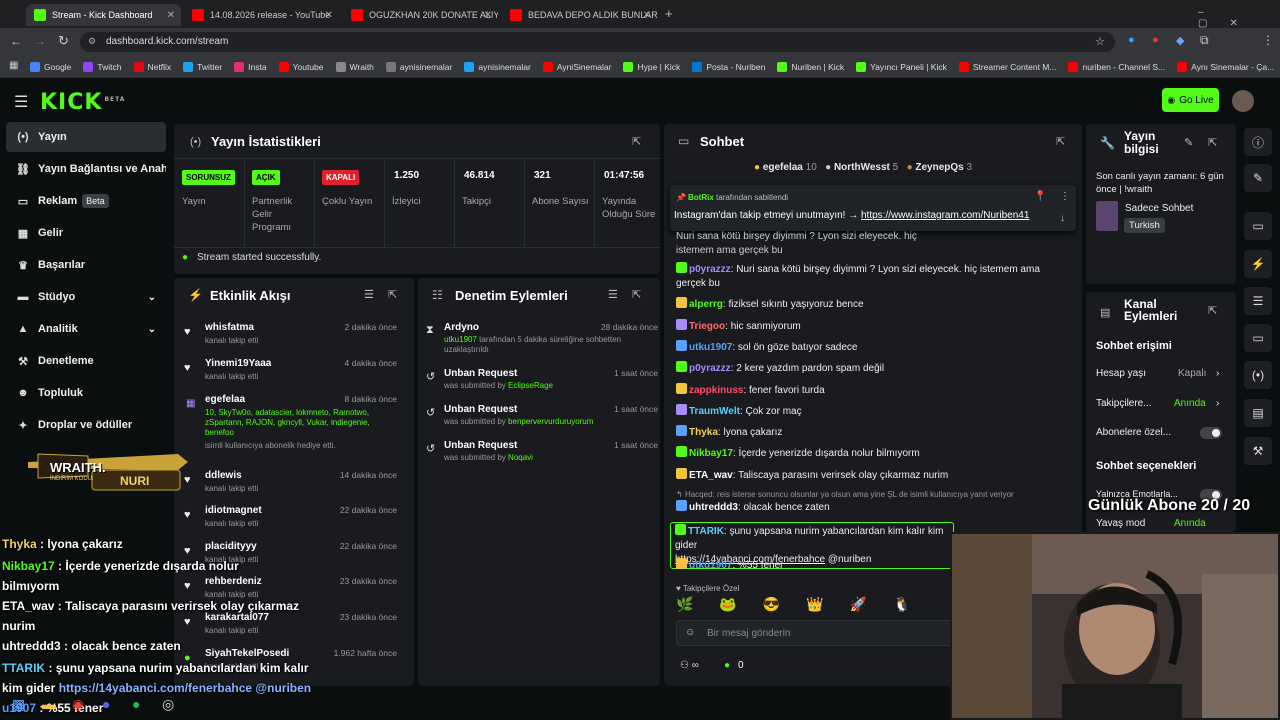 This screenshot has height=720, width=1280. What do you see at coordinates (86, 297) in the screenshot?
I see `sidebar-item-5: ▬ Stüdyo ⌄` at bounding box center [86, 297].